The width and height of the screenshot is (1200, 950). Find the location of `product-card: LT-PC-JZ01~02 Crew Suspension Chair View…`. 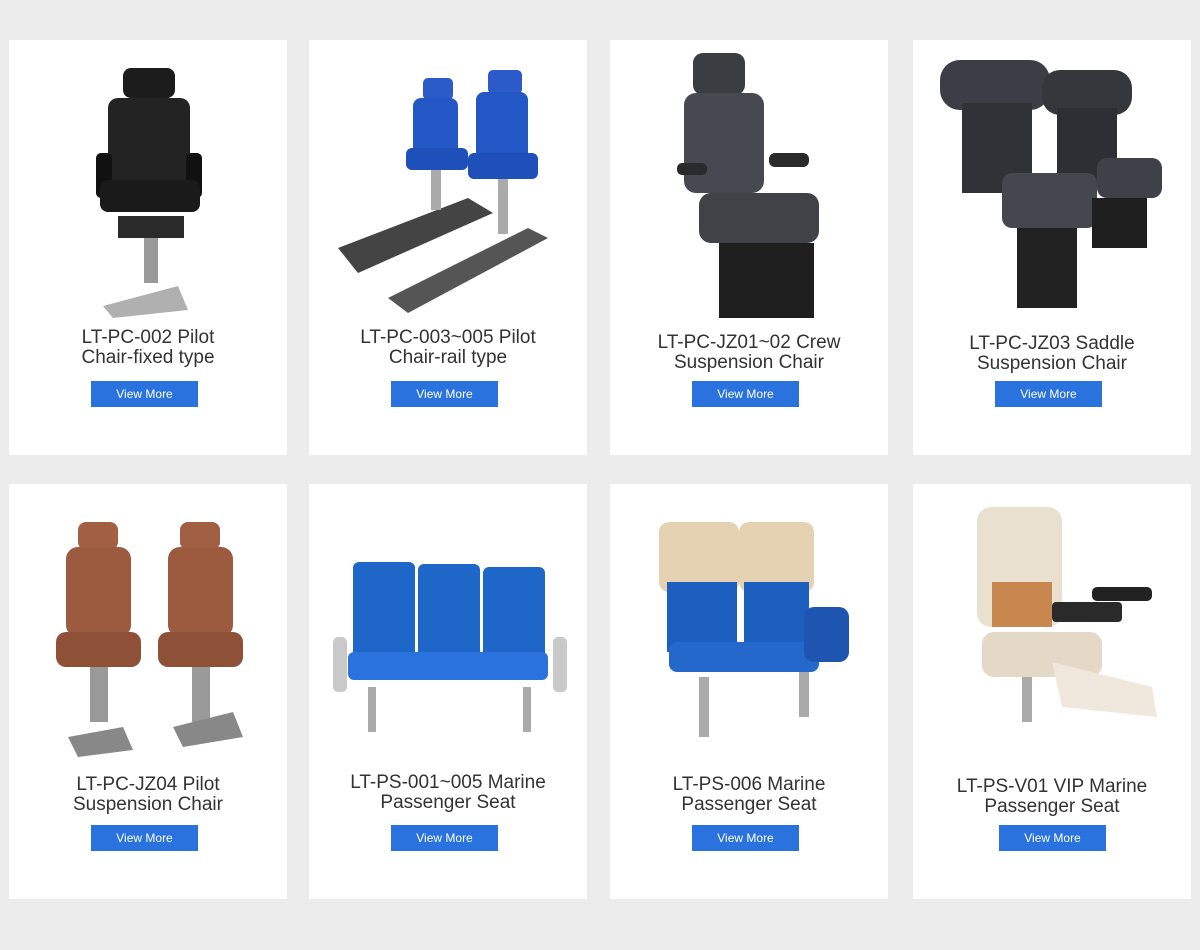

product-card: LT-PC-JZ01~02 Crew Suspension Chair View… is located at coordinates (749, 247).